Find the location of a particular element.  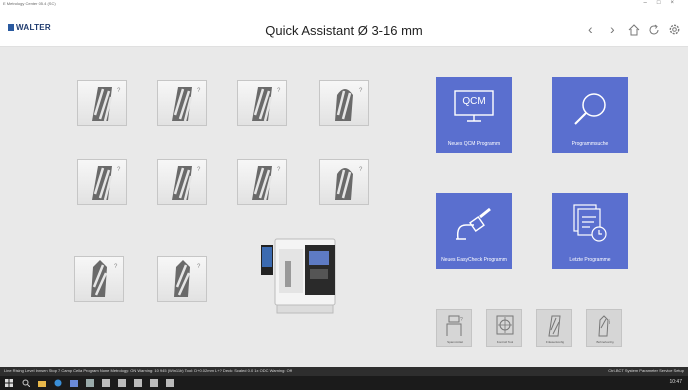

micrometer-icon is located at coordinates (473, 223).